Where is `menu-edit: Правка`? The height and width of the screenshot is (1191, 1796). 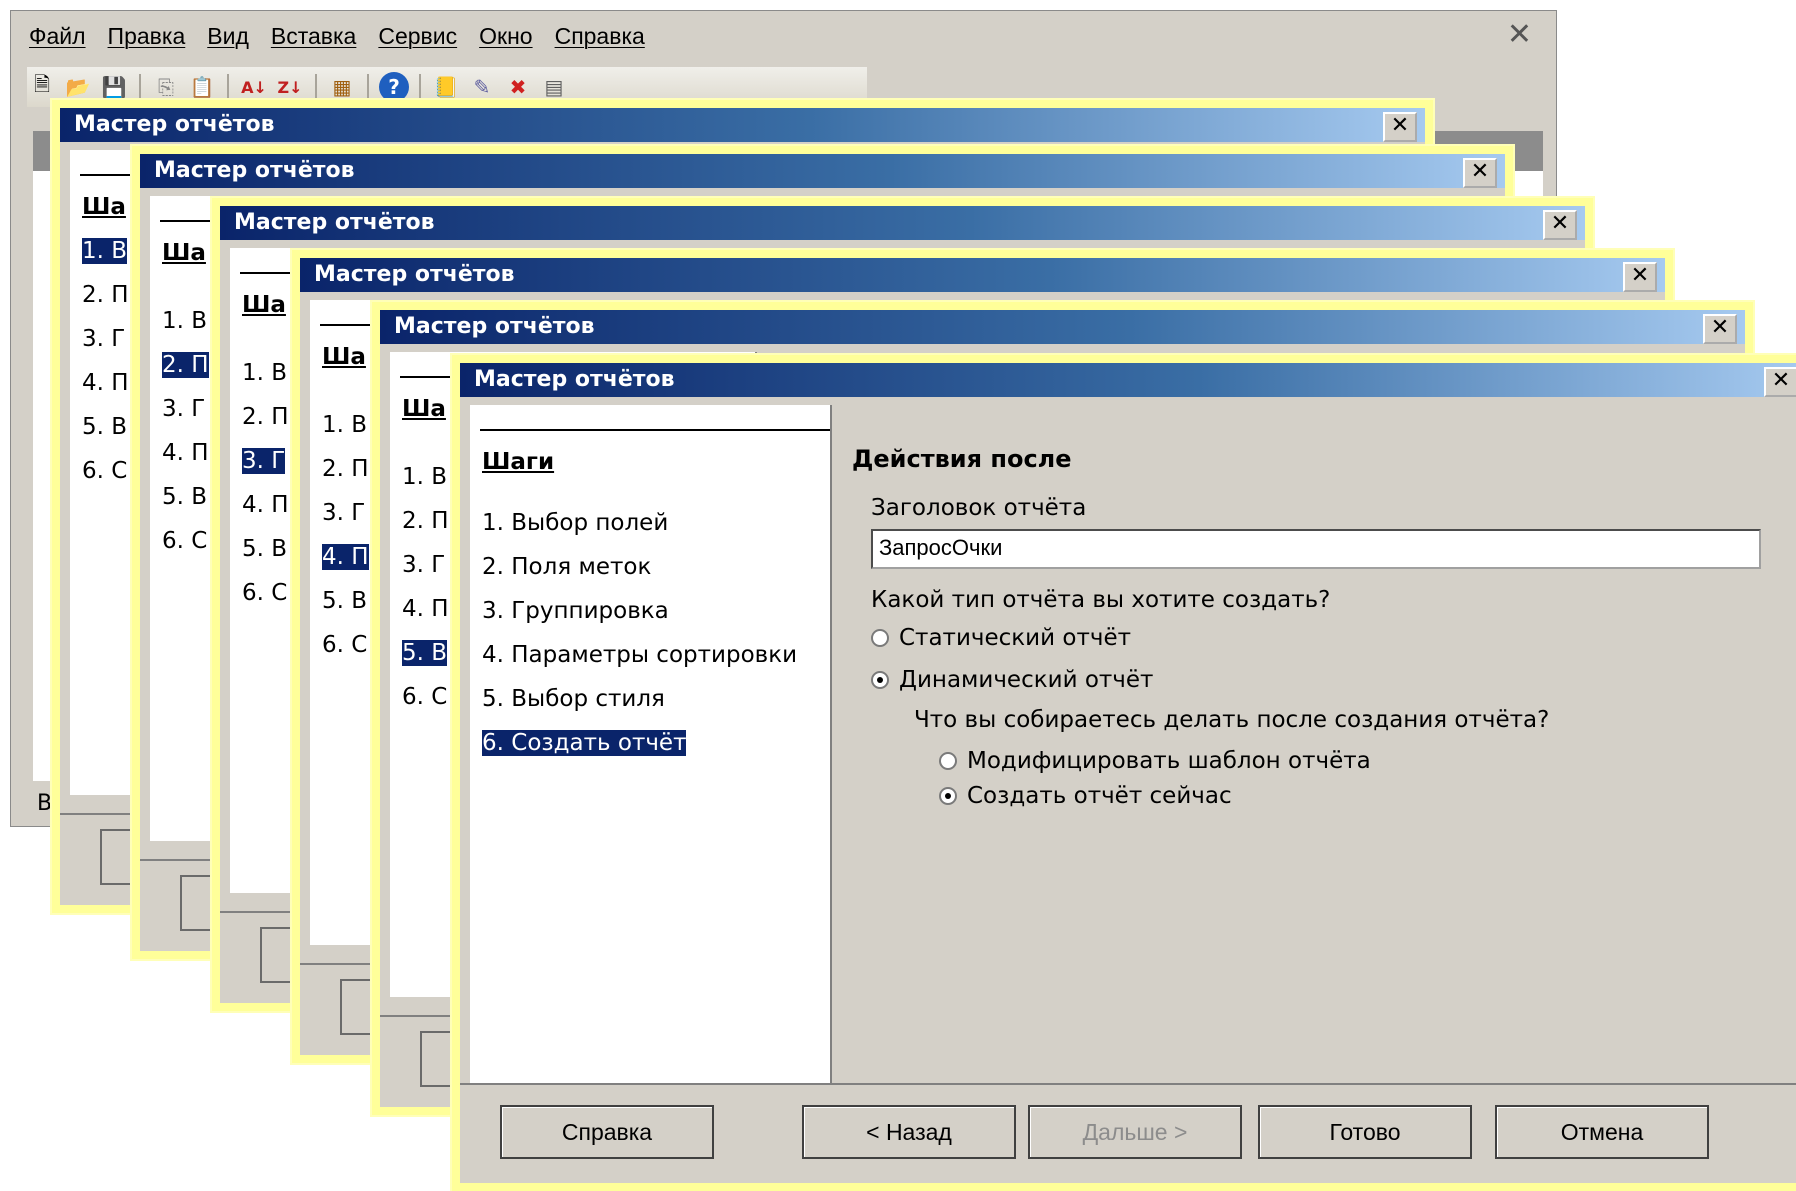 menu-edit: Правка is located at coordinates (147, 38).